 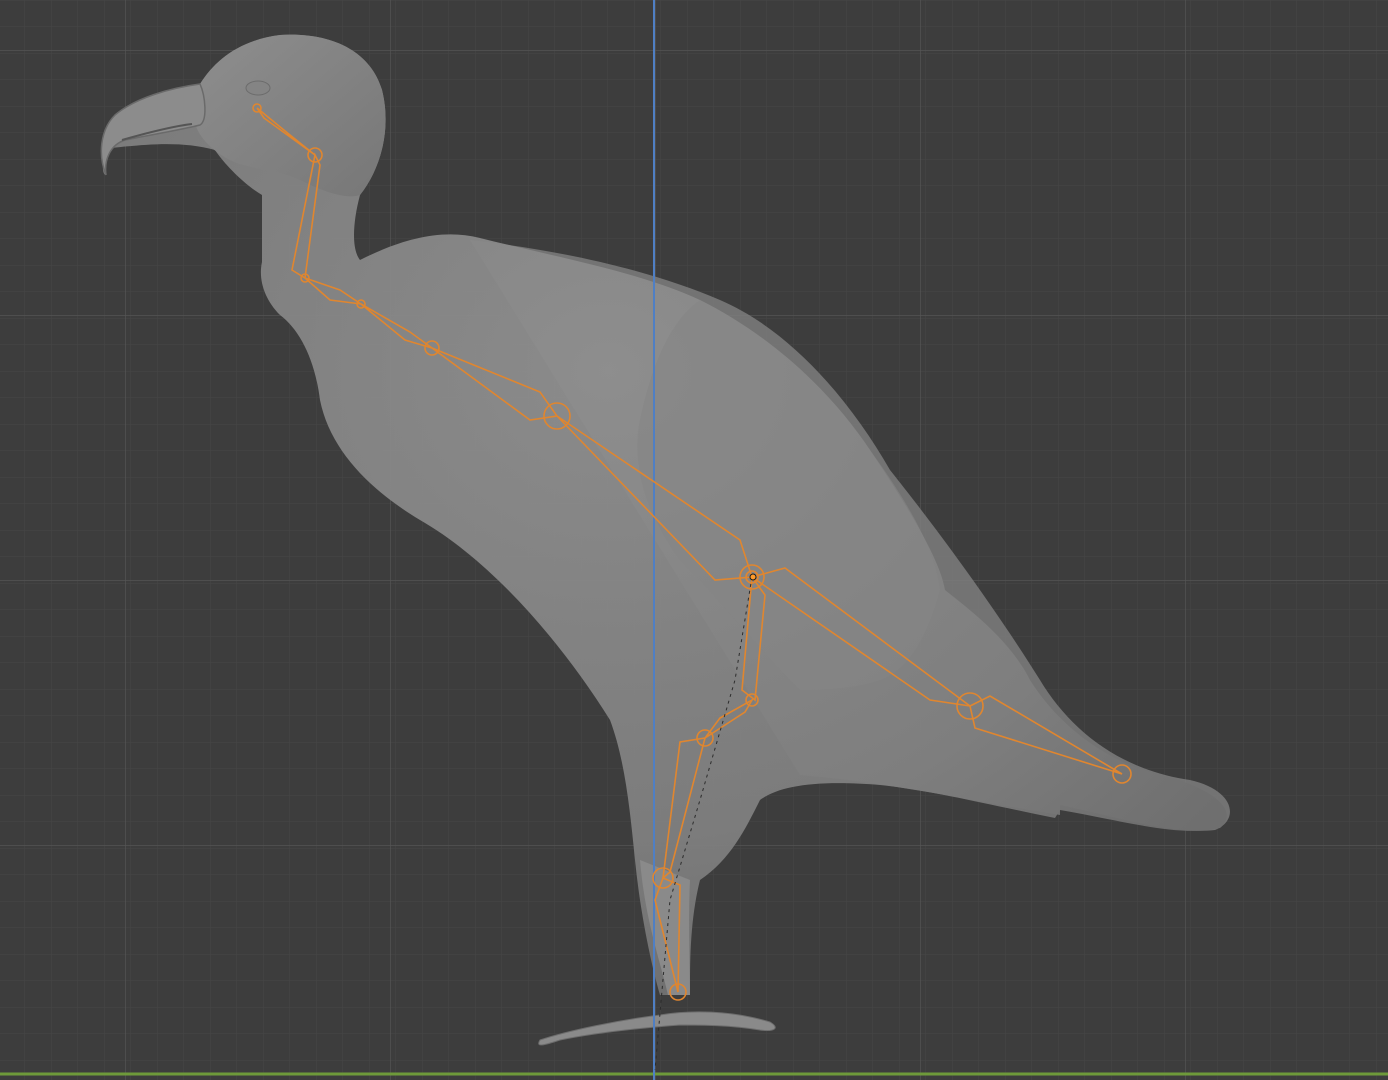 What do you see at coordinates (258, 88) in the screenshot?
I see `eye-mesh` at bounding box center [258, 88].